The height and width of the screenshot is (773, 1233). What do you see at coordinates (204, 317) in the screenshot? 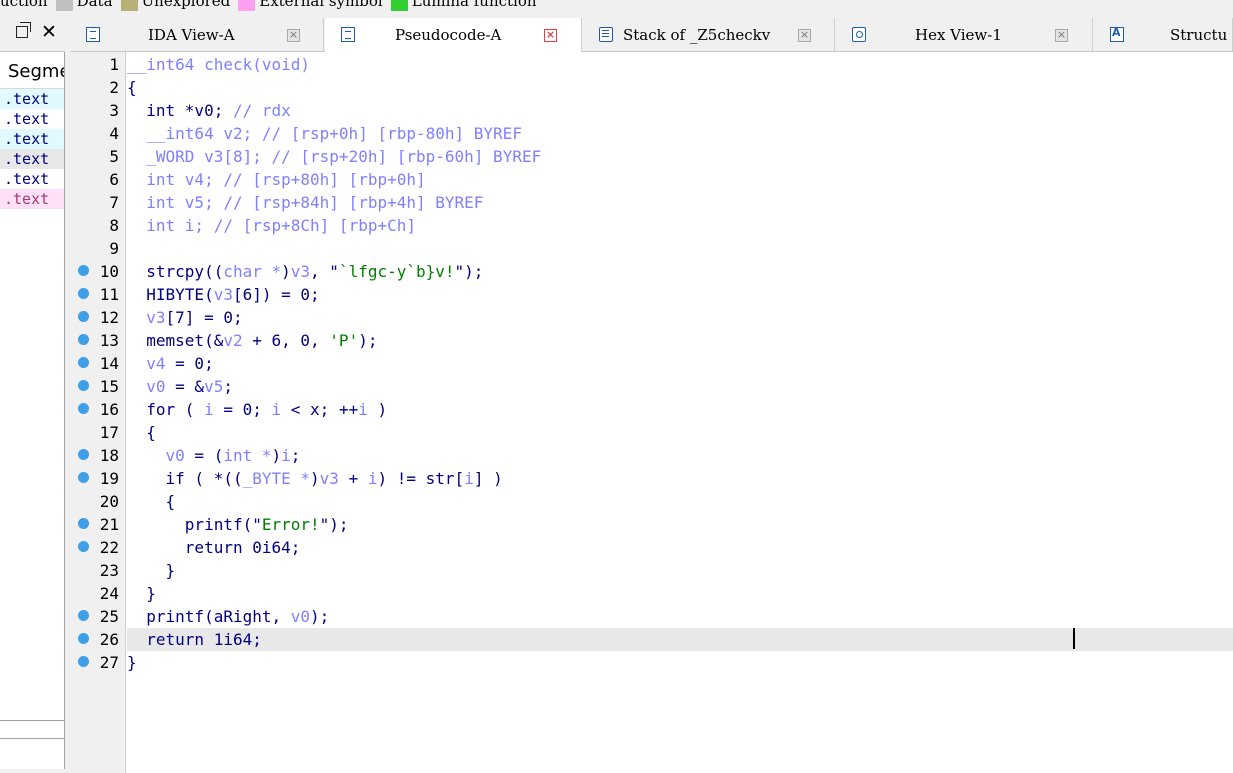
I see `code-token: [7] = 0;` at bounding box center [204, 317].